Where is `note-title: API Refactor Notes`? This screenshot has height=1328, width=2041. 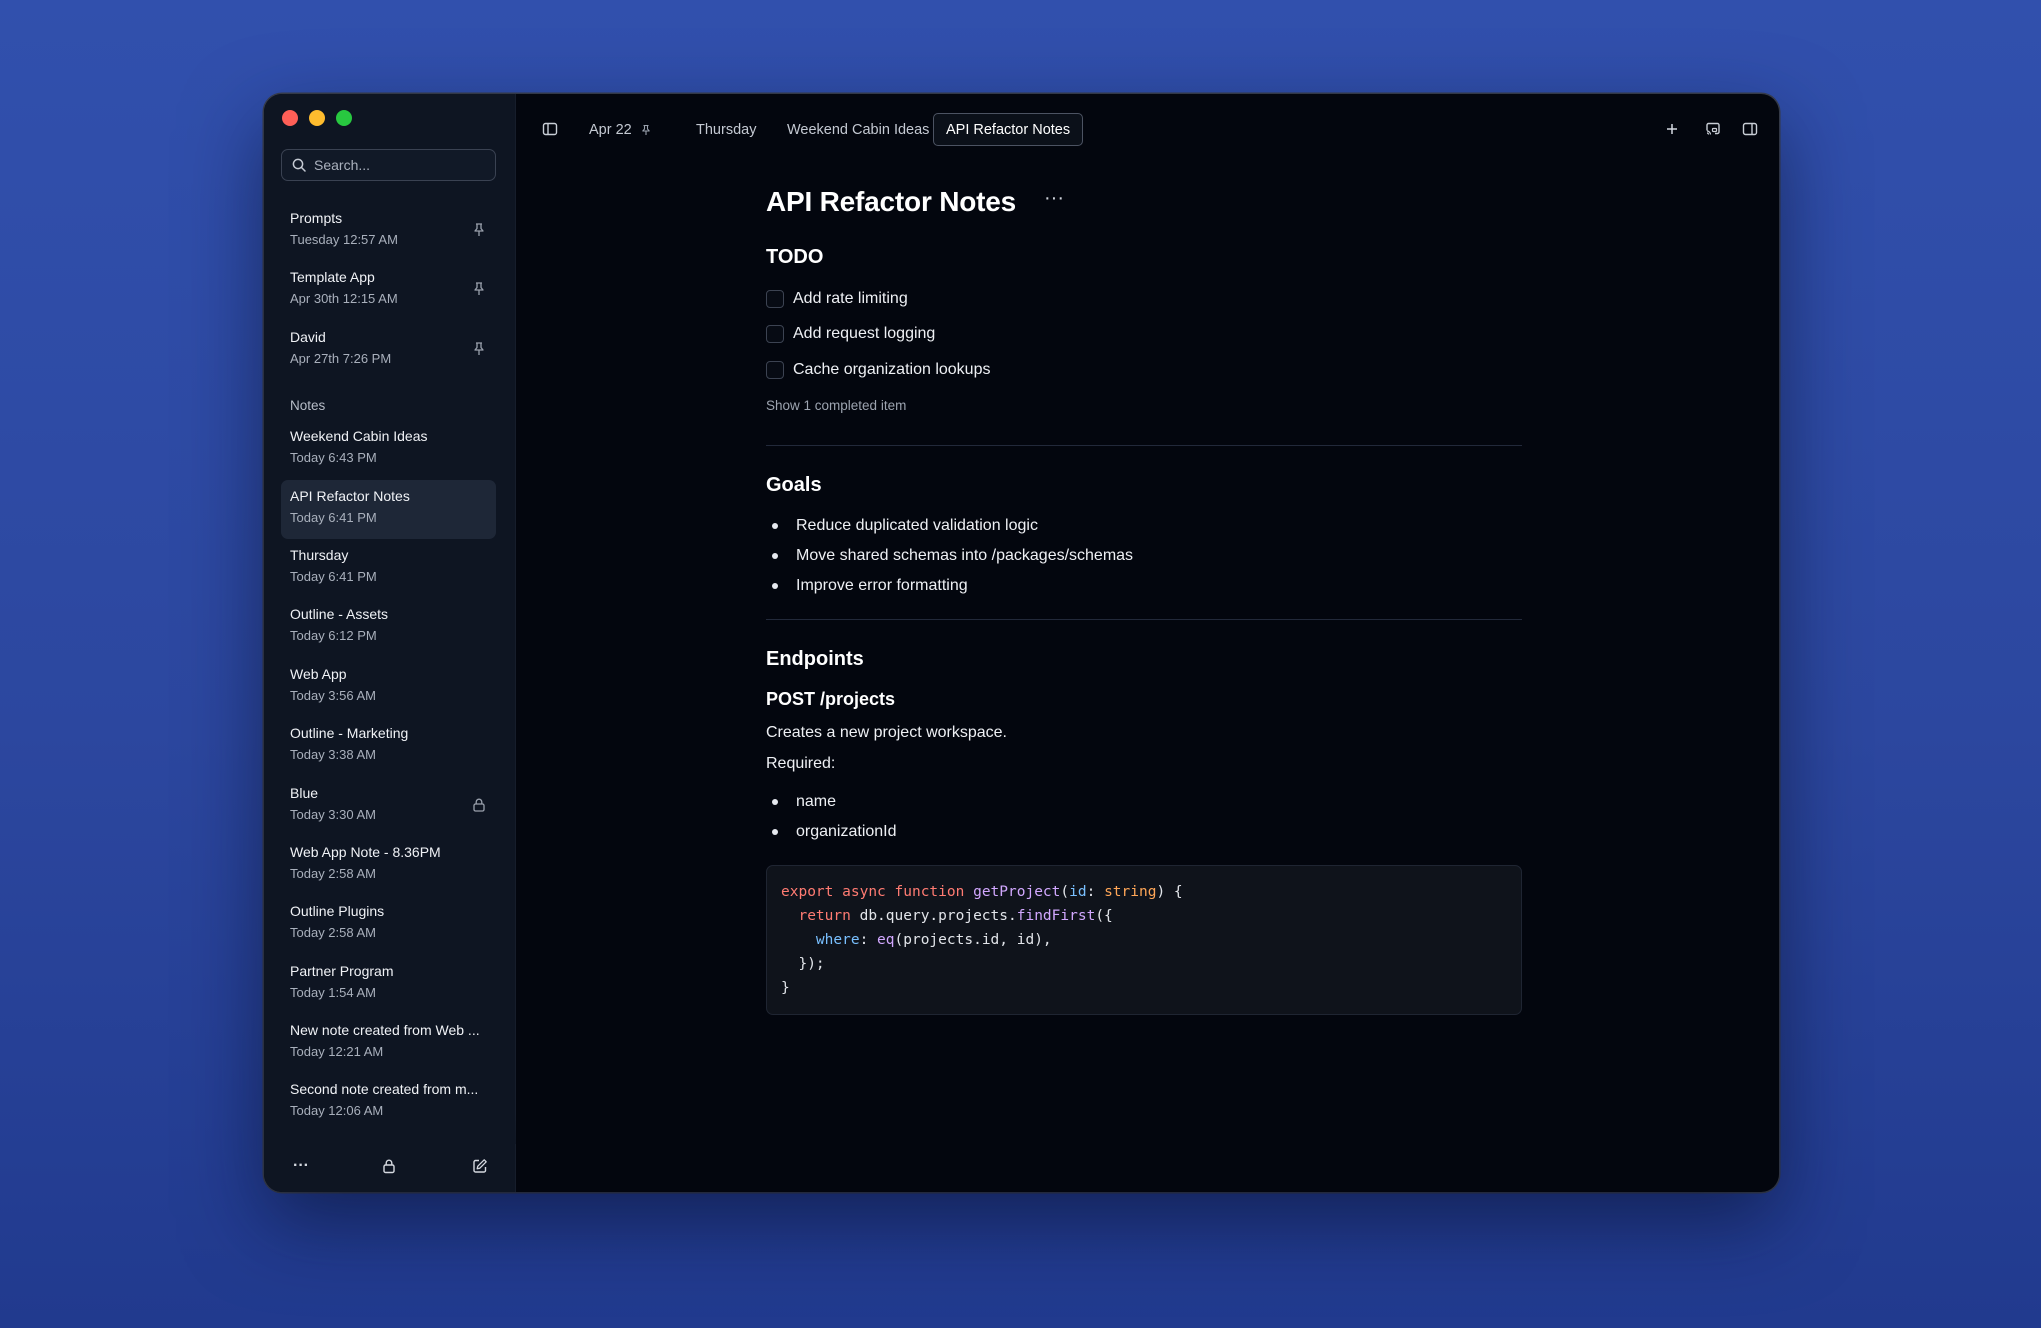
note-title: API Refactor Notes is located at coordinates (350, 495).